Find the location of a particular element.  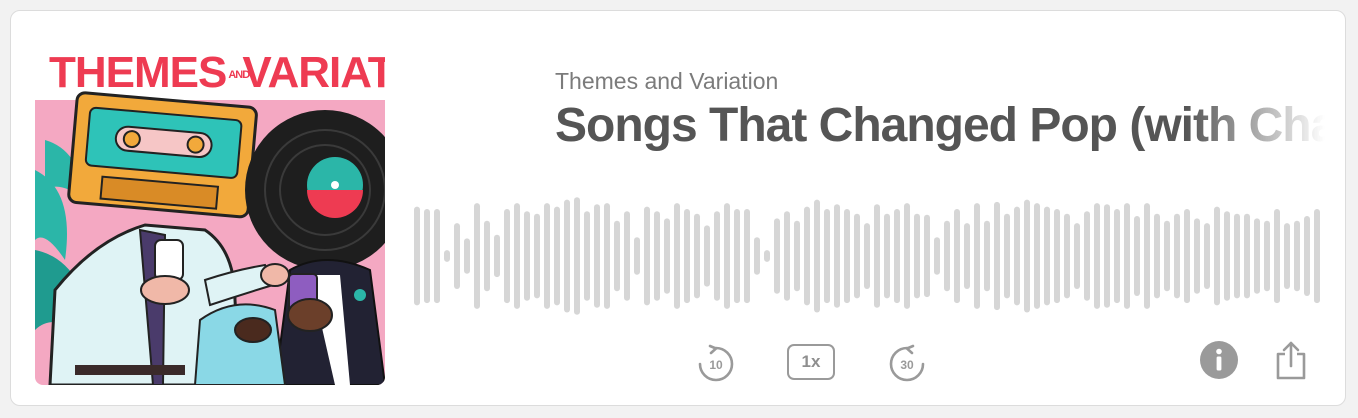

skip-forward-button: 30 is located at coordinates (907, 364).